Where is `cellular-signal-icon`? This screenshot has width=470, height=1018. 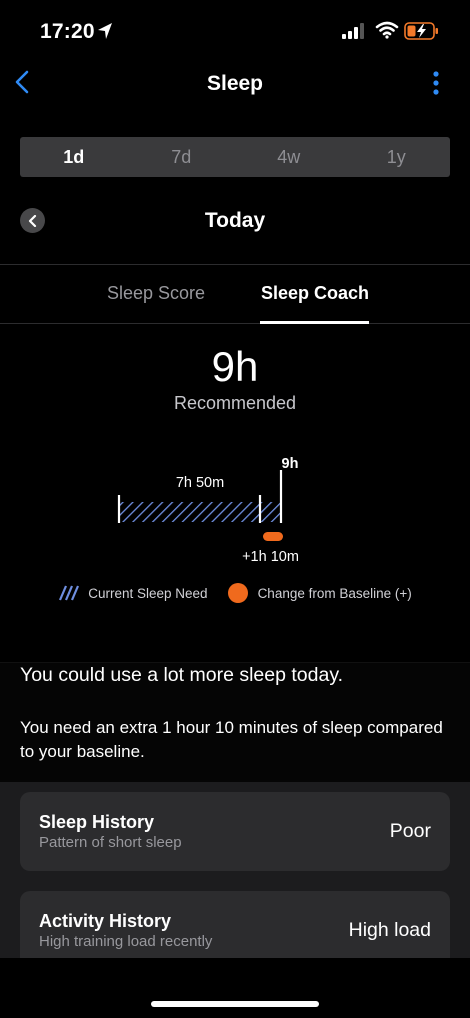
cellular-signal-icon is located at coordinates (353, 31).